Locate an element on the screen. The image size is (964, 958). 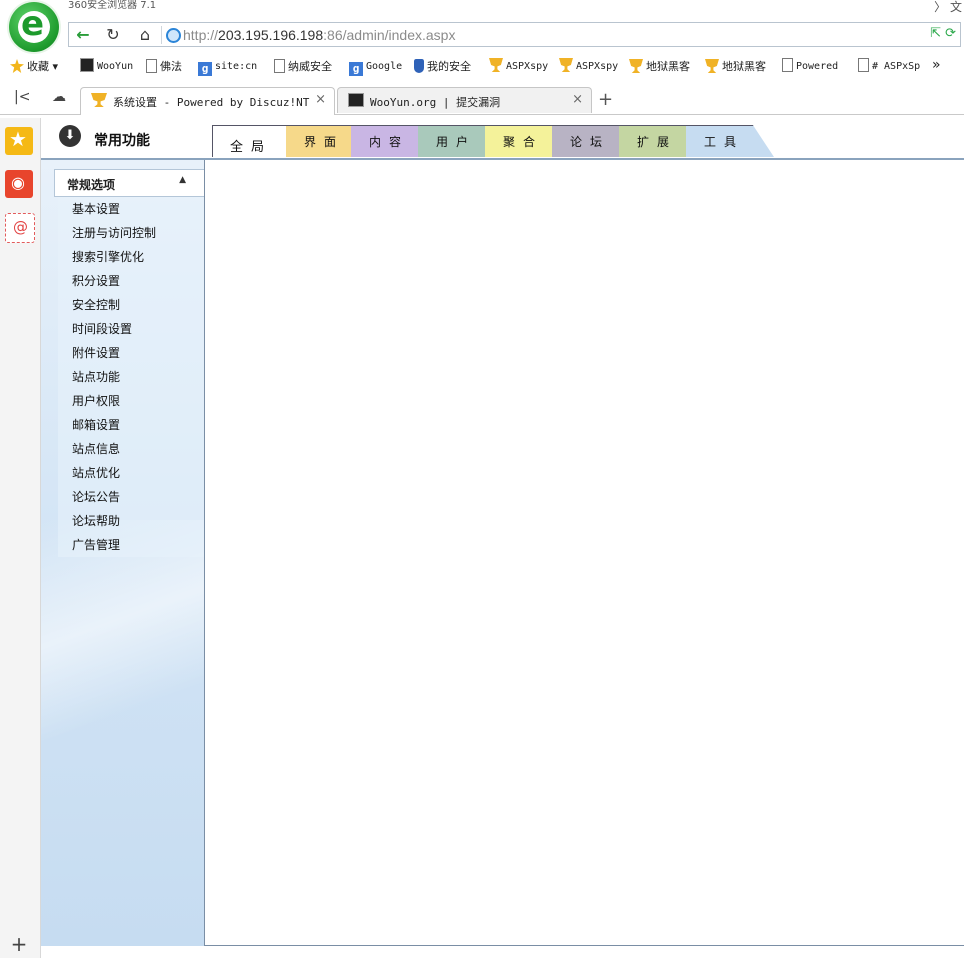
url-path: :86/admin/index.aspx is located at coordinates (389, 35).